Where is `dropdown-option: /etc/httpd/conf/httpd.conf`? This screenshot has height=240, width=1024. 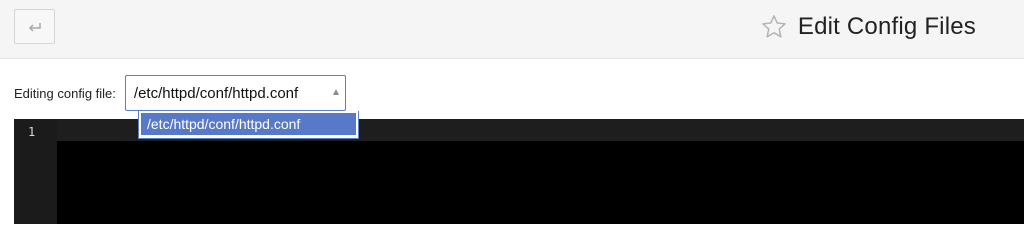
dropdown-option: /etc/httpd/conf/httpd.conf is located at coordinates (248, 124).